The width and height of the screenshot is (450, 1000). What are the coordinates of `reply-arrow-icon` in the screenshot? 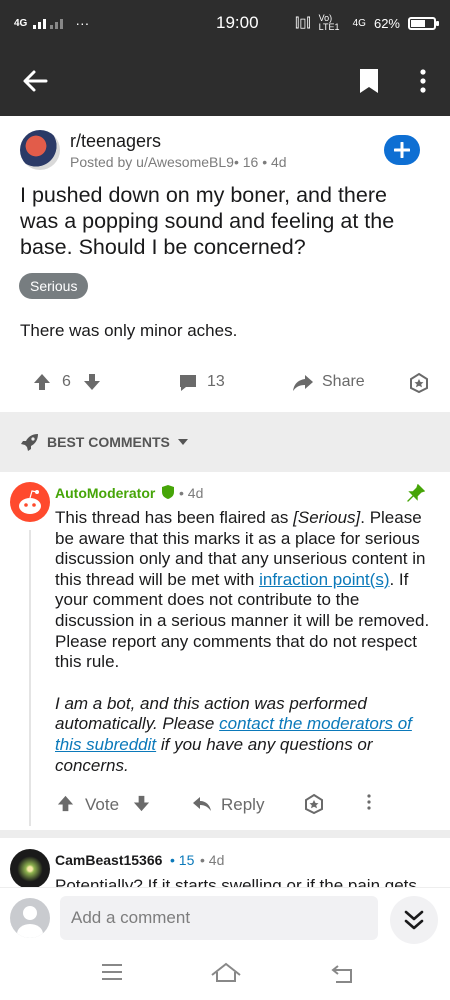 It's located at (202, 804).